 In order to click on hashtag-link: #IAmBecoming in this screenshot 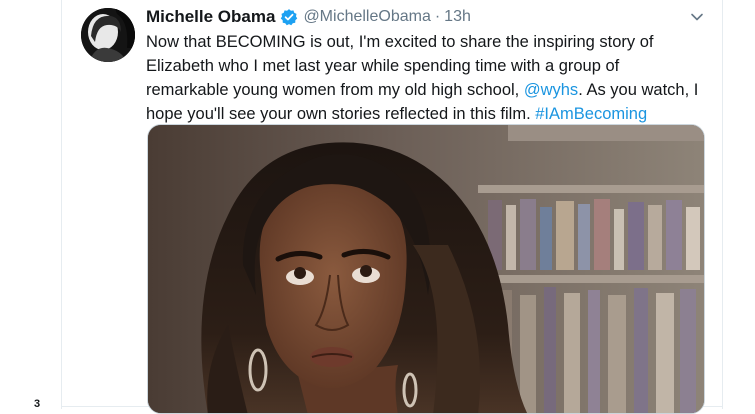, I will do `click(591, 114)`.